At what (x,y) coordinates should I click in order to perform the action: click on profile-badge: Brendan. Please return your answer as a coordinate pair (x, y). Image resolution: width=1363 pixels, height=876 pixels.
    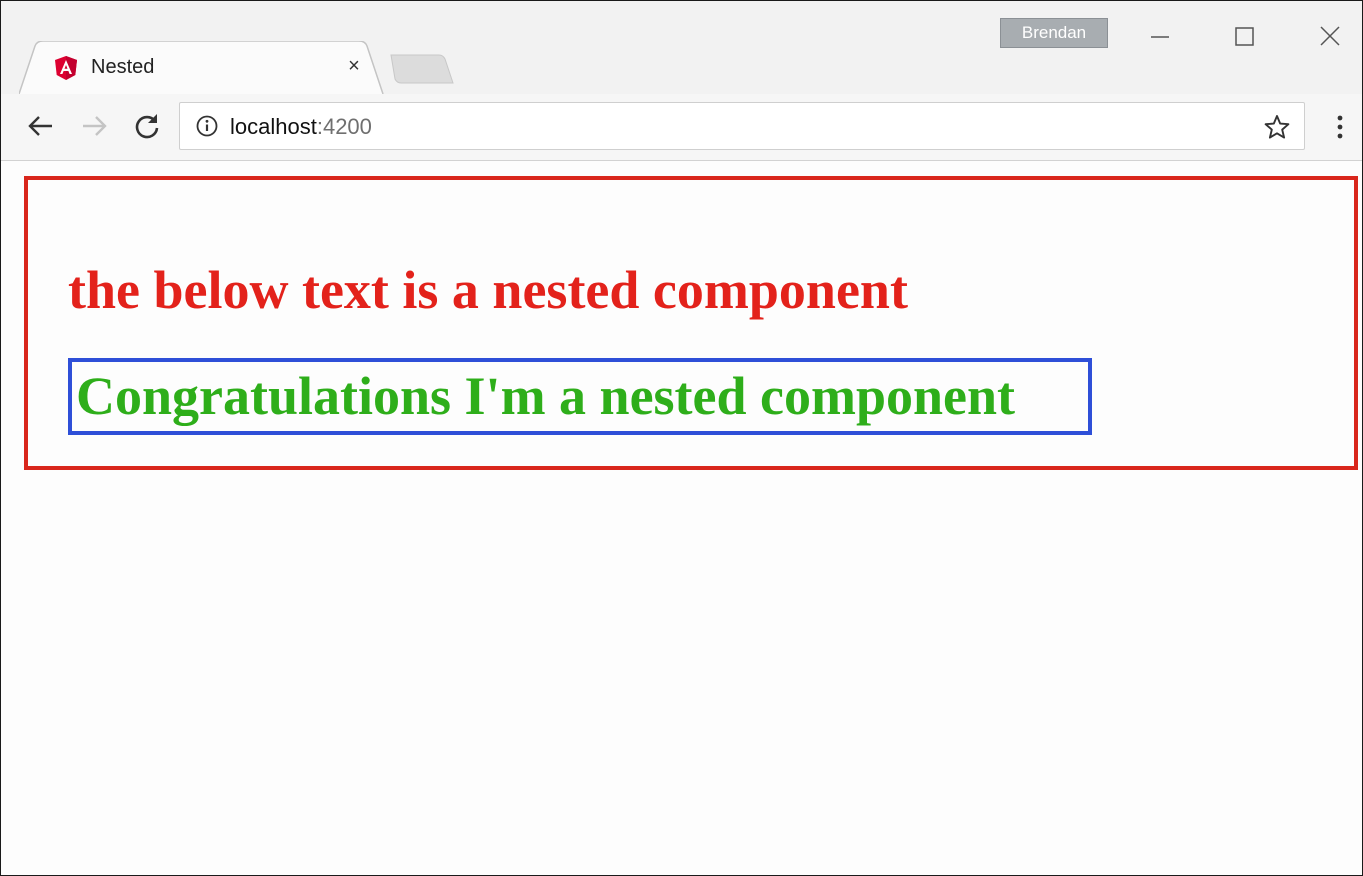
    Looking at the image, I should click on (1054, 33).